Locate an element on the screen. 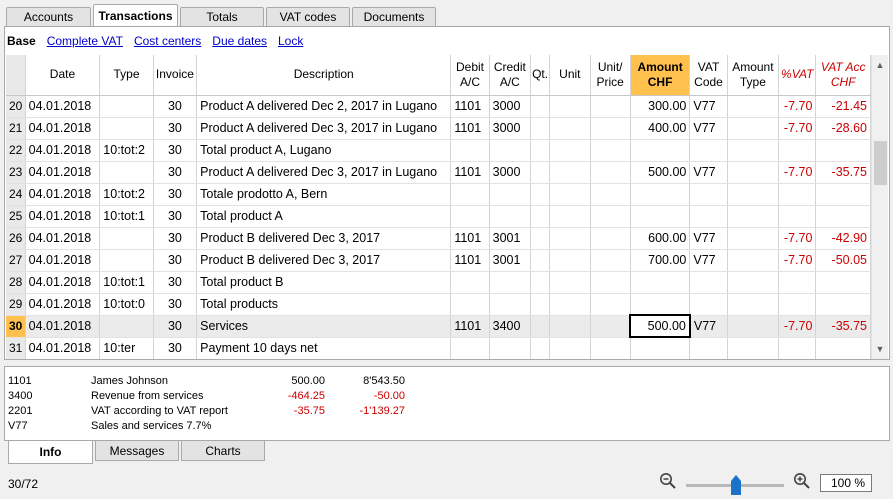  col-pct-vat: %VAT is located at coordinates (797, 75).